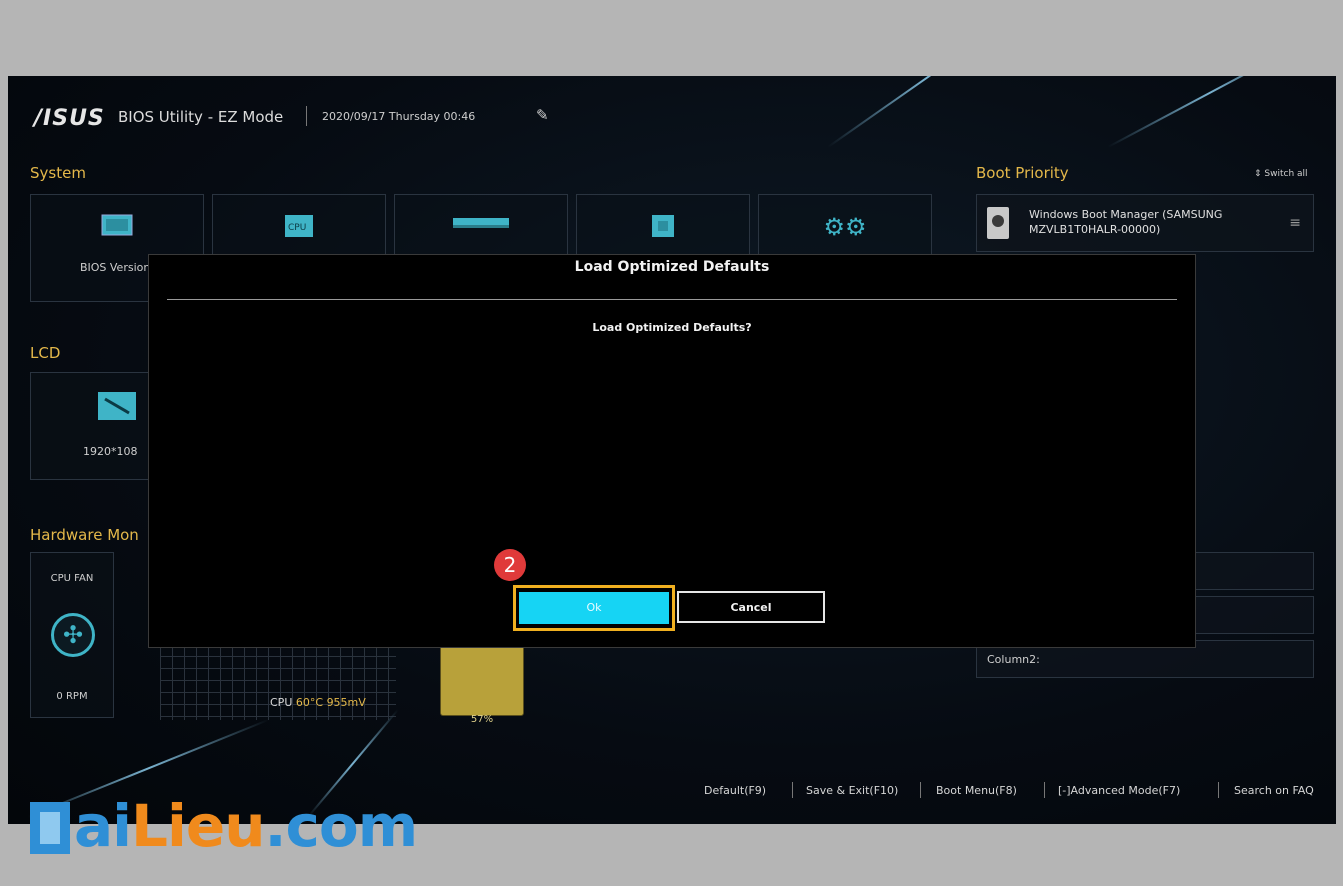  I want to click on cpu-reading: CPU 60°C 955mV, so click(318, 702).